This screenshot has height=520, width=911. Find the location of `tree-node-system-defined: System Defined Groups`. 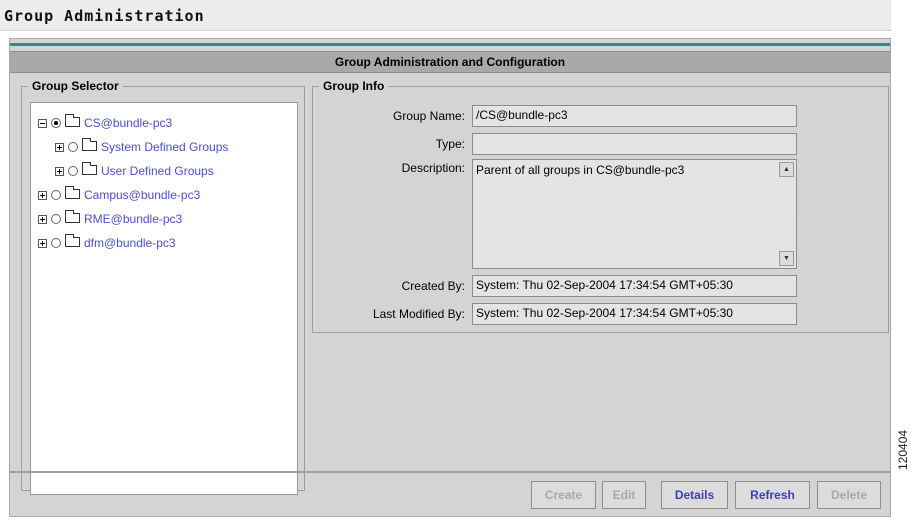

tree-node-system-defined: System Defined Groups is located at coordinates (141, 146).